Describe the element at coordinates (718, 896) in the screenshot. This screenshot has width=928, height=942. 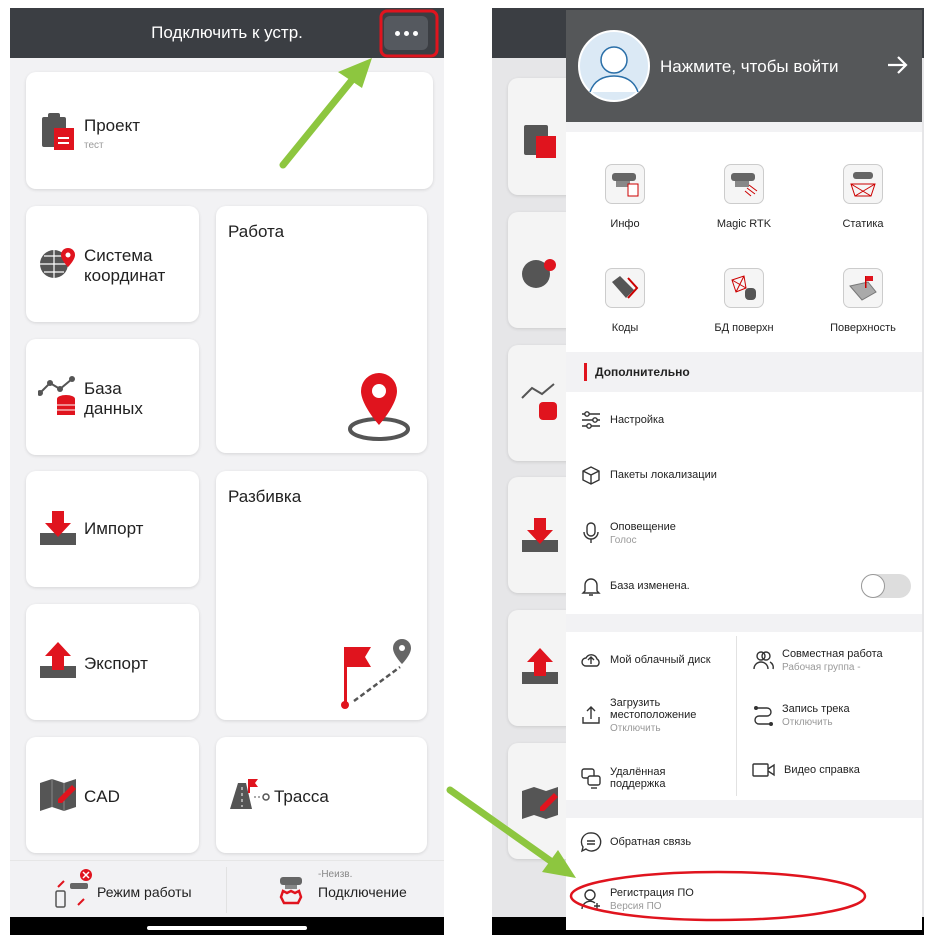
I see `highlight-ellipse` at that location.